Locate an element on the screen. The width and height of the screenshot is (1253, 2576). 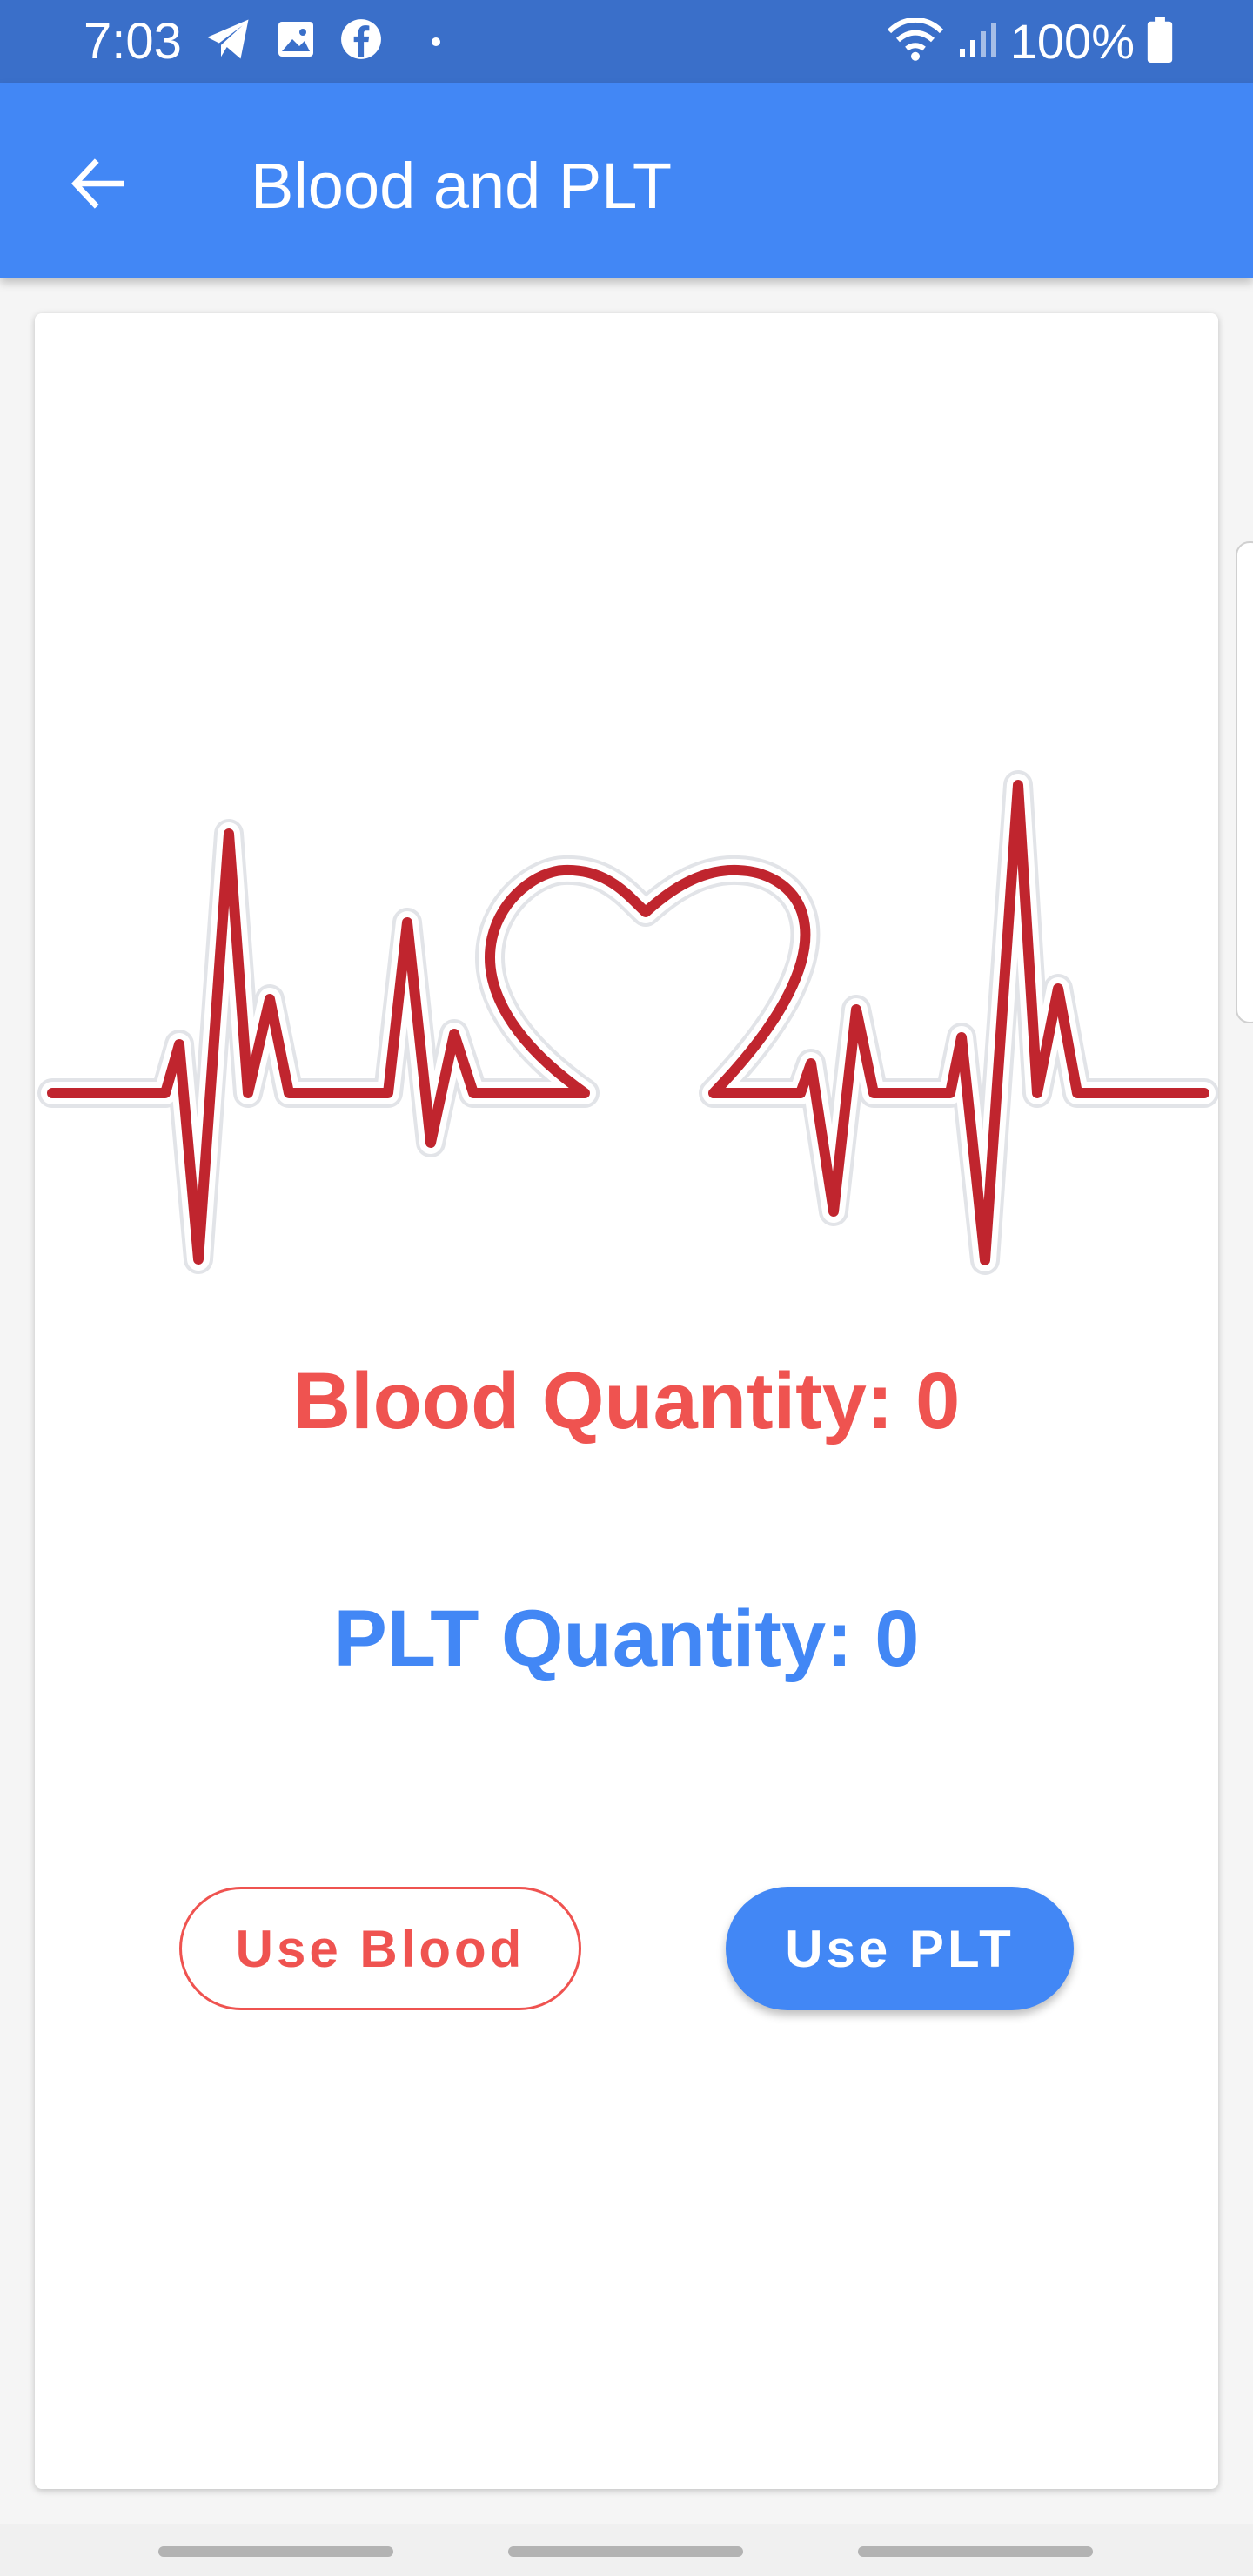
dot-icon is located at coordinates (436, 41).